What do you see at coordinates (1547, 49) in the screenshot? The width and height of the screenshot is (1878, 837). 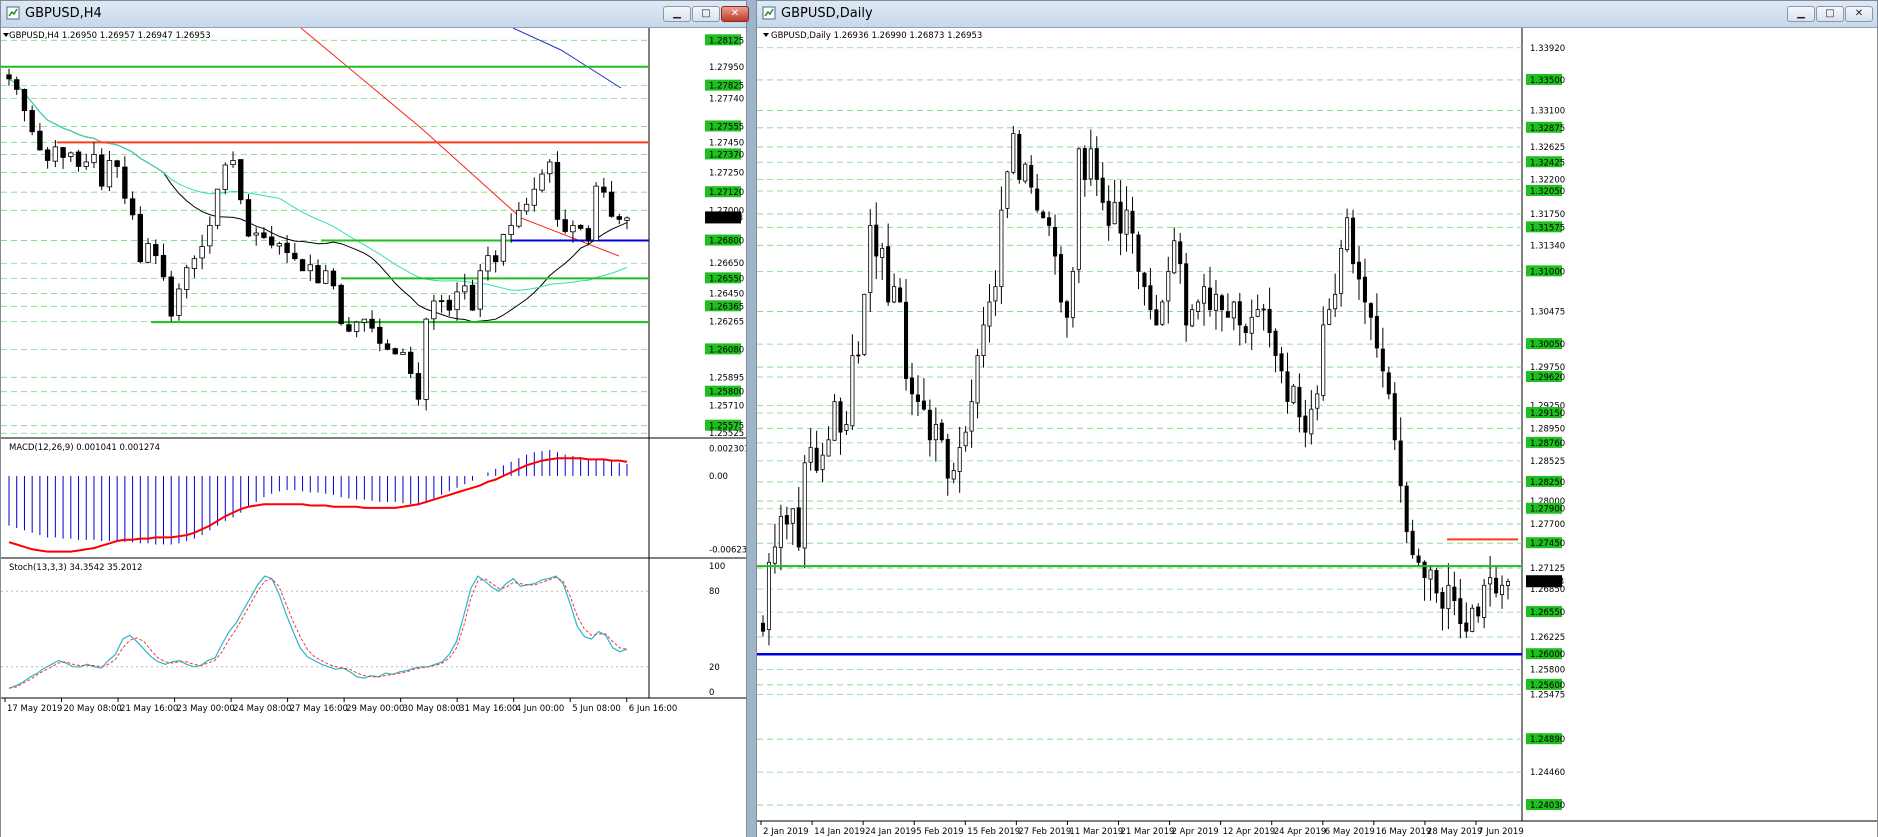 I see `price-tick-label: 1.33920` at bounding box center [1547, 49].